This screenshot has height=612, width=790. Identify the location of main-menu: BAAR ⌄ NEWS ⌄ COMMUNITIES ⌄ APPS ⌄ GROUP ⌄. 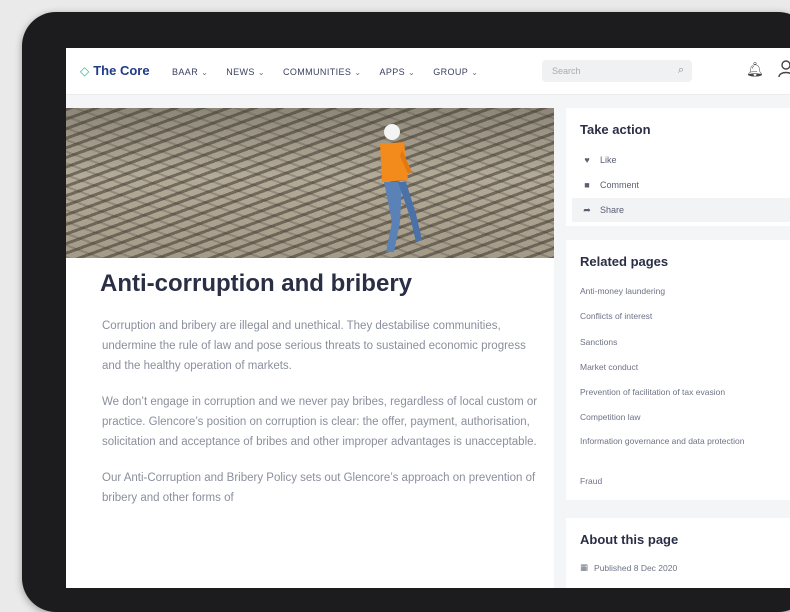
(325, 72).